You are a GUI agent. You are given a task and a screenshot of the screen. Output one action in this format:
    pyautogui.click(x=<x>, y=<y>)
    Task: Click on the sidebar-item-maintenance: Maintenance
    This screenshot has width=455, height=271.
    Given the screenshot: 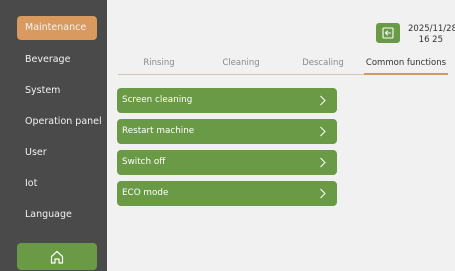 What is the action you would take?
    pyautogui.click(x=57, y=28)
    